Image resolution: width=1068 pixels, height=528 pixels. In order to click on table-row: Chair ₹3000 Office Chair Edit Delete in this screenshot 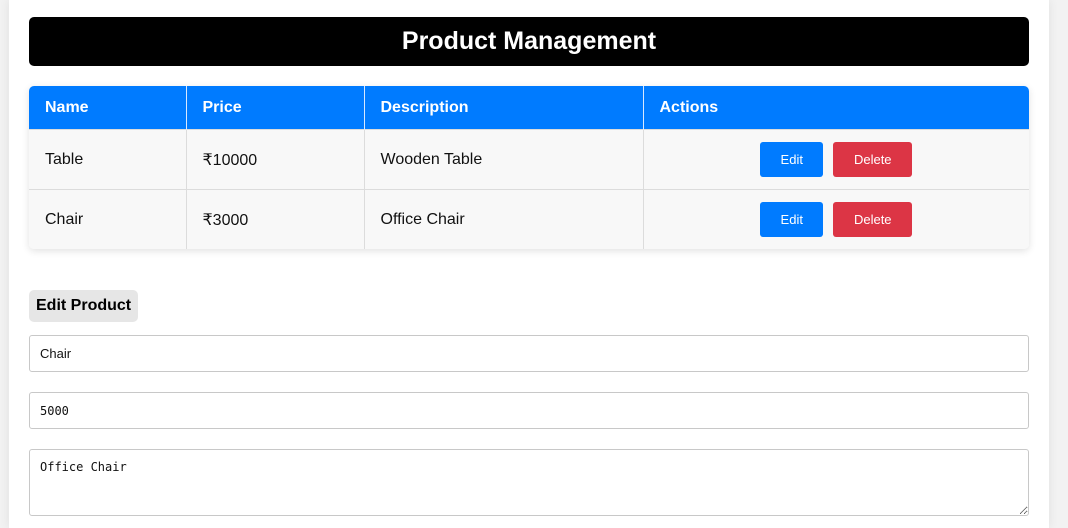, I will do `click(529, 219)`.